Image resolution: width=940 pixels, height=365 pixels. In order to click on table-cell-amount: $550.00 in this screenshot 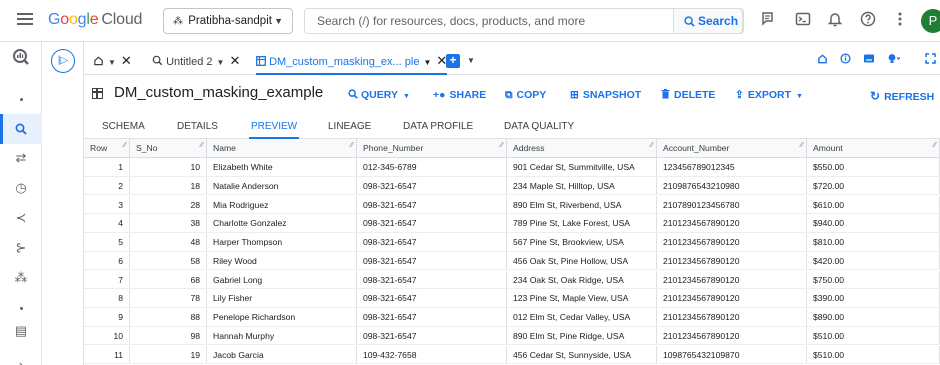, I will do `click(873, 167)`.